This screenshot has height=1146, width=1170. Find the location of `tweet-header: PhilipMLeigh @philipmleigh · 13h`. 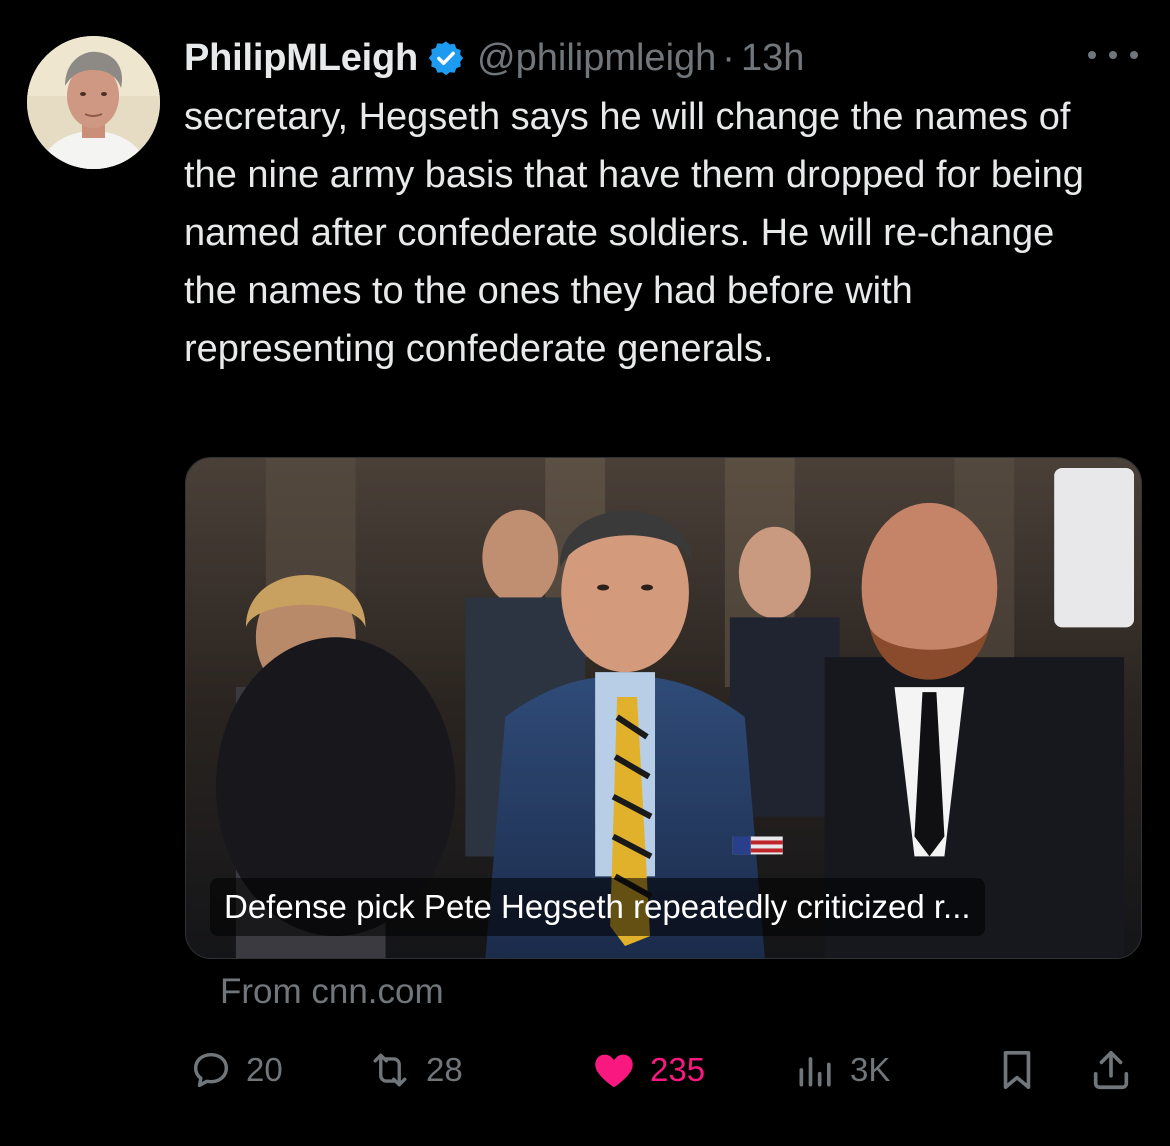

tweet-header: PhilipMLeigh @philipmleigh · 13h is located at coordinates (494, 58).